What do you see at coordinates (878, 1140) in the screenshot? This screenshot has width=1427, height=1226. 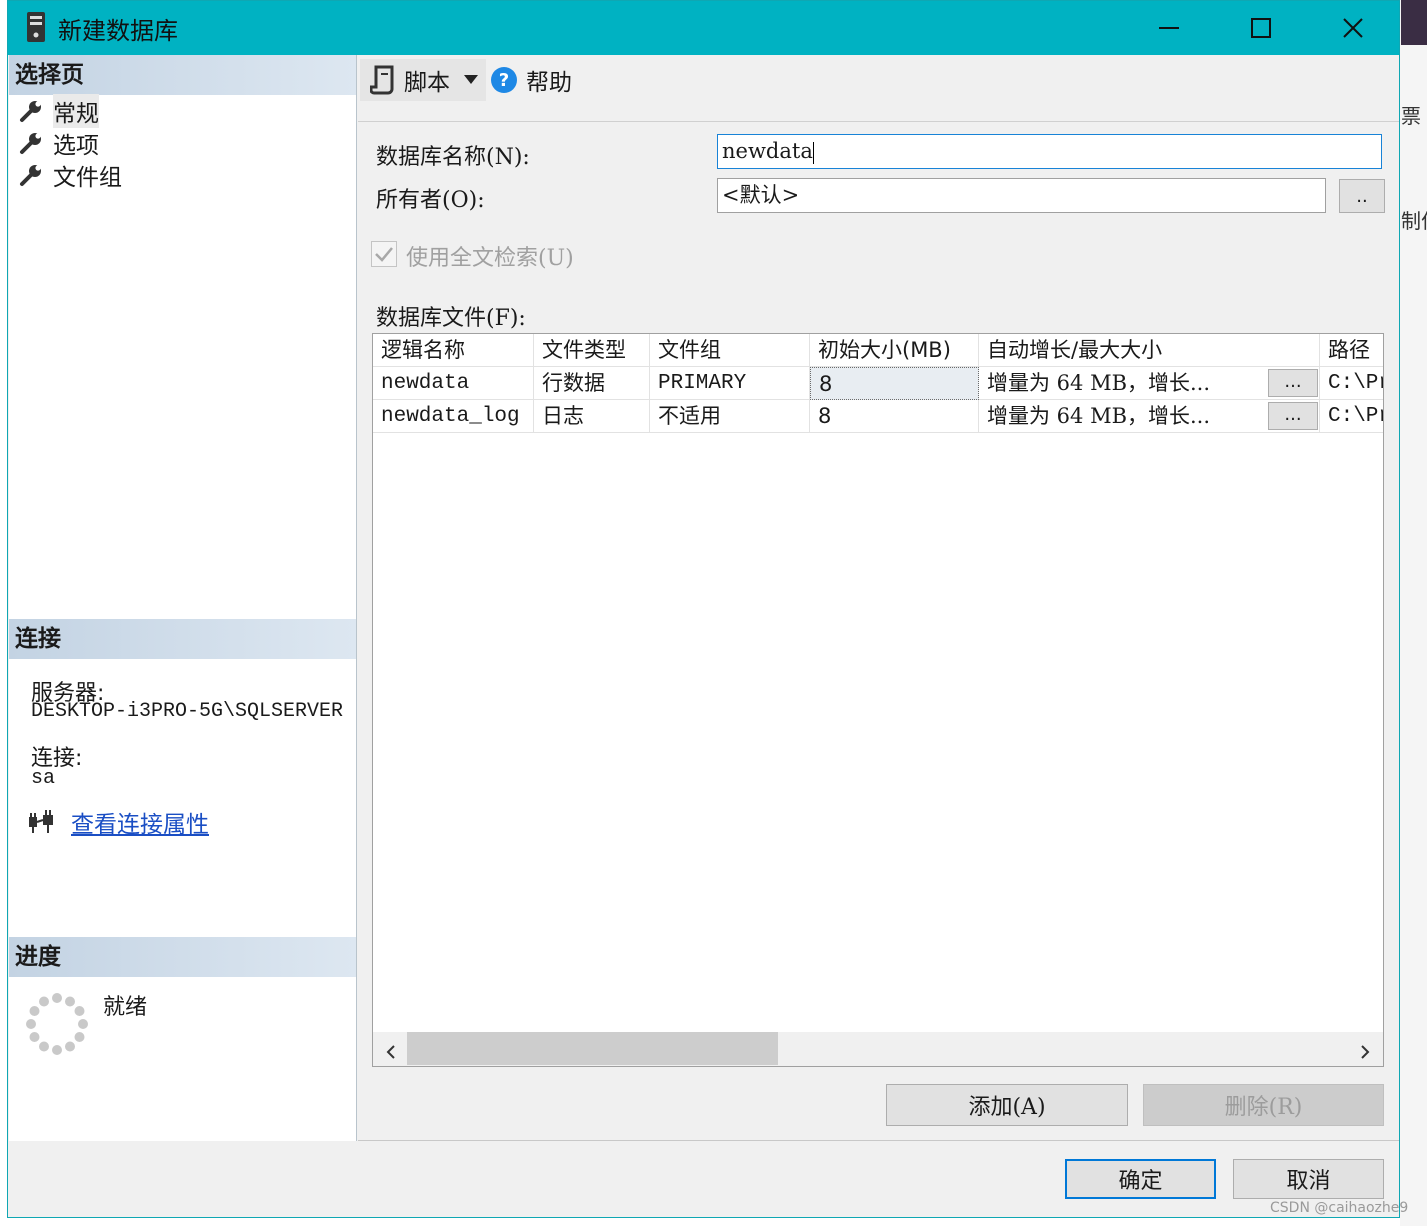 I see `footer-divider` at bounding box center [878, 1140].